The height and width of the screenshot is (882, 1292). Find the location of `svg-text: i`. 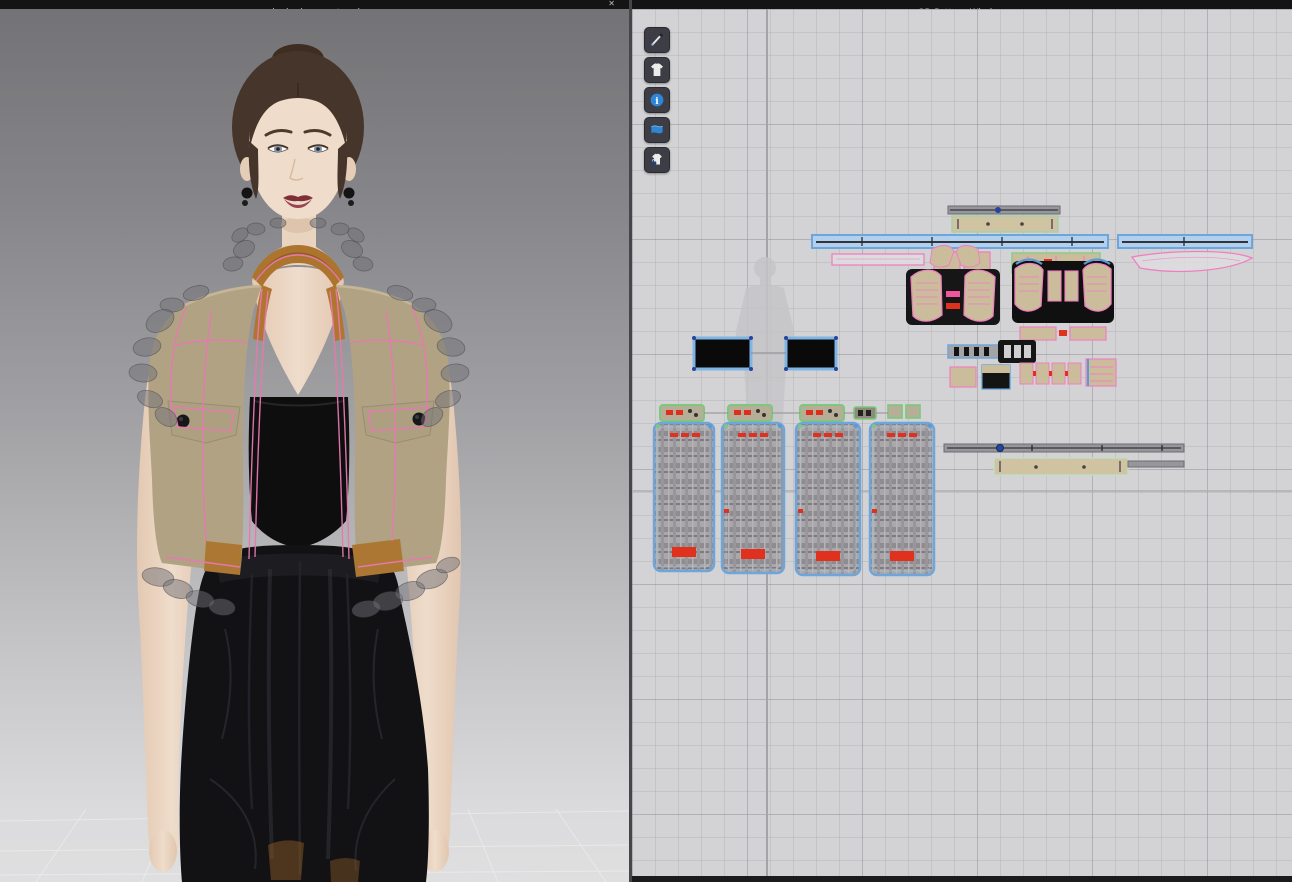

svg-text: i is located at coordinates (657, 102).